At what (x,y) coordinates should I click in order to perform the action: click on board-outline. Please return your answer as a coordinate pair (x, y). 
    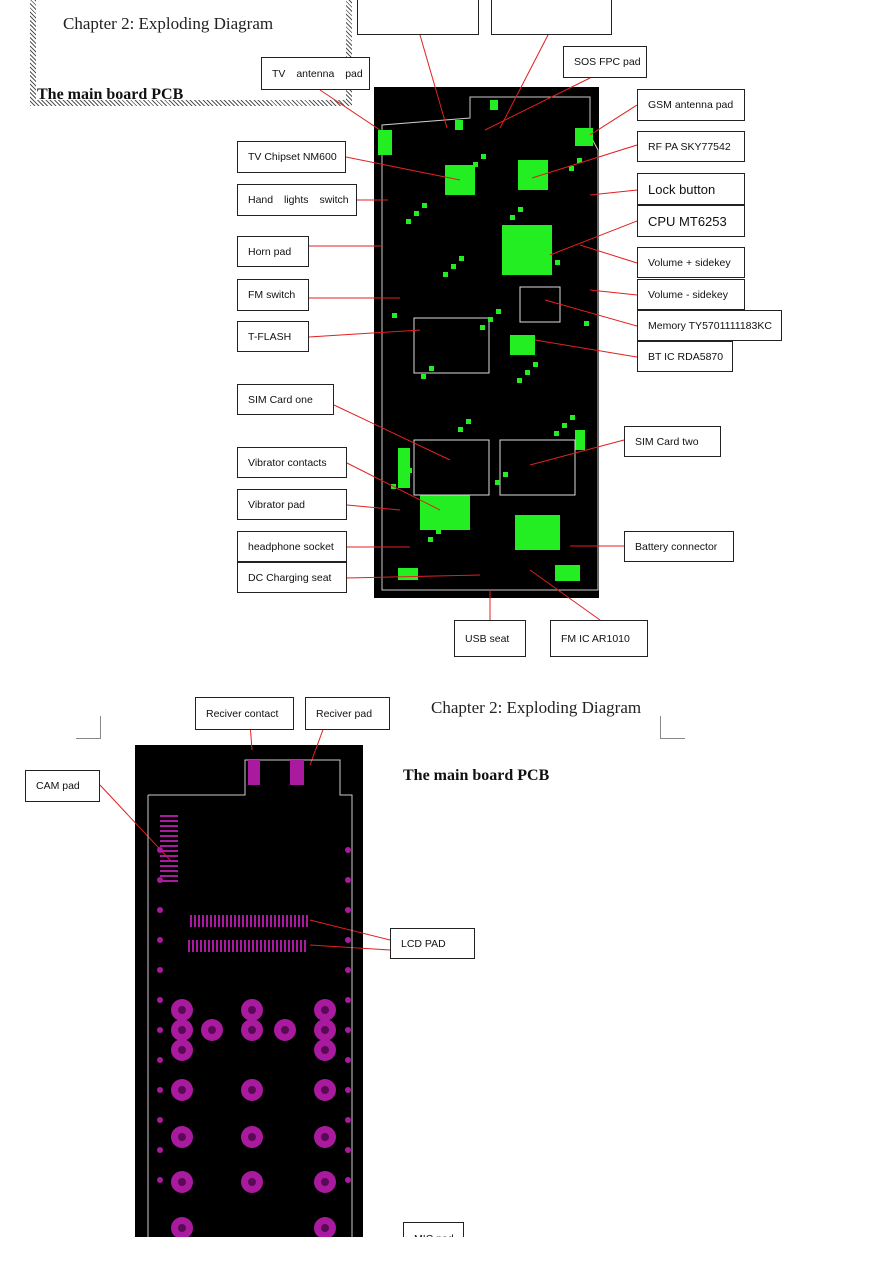
    Looking at the image, I should click on (250, 998).